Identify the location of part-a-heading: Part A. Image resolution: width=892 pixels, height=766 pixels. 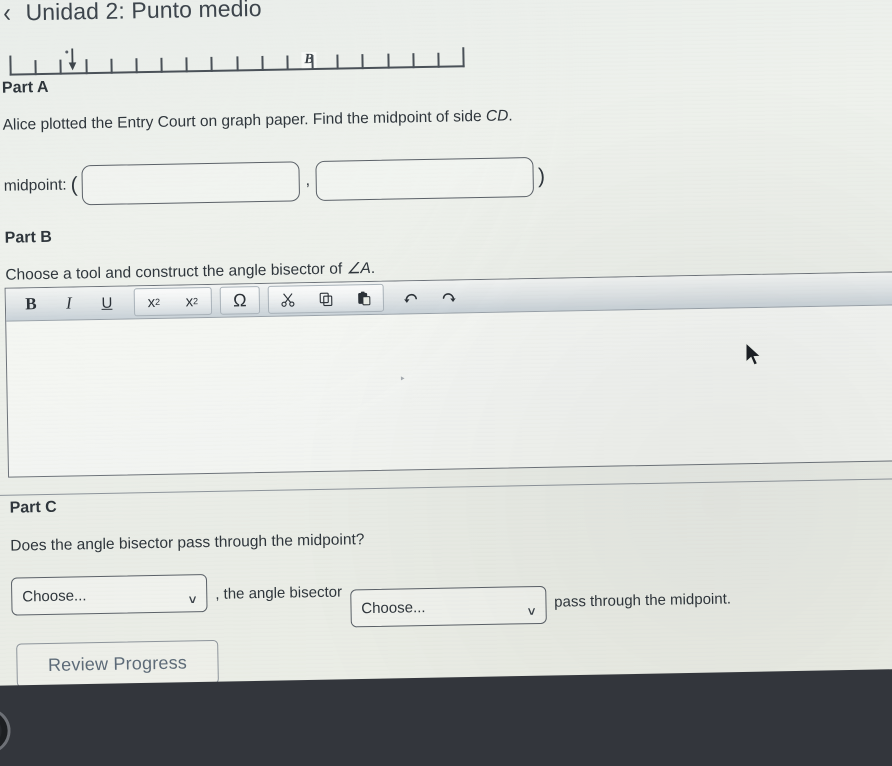
(25, 87).